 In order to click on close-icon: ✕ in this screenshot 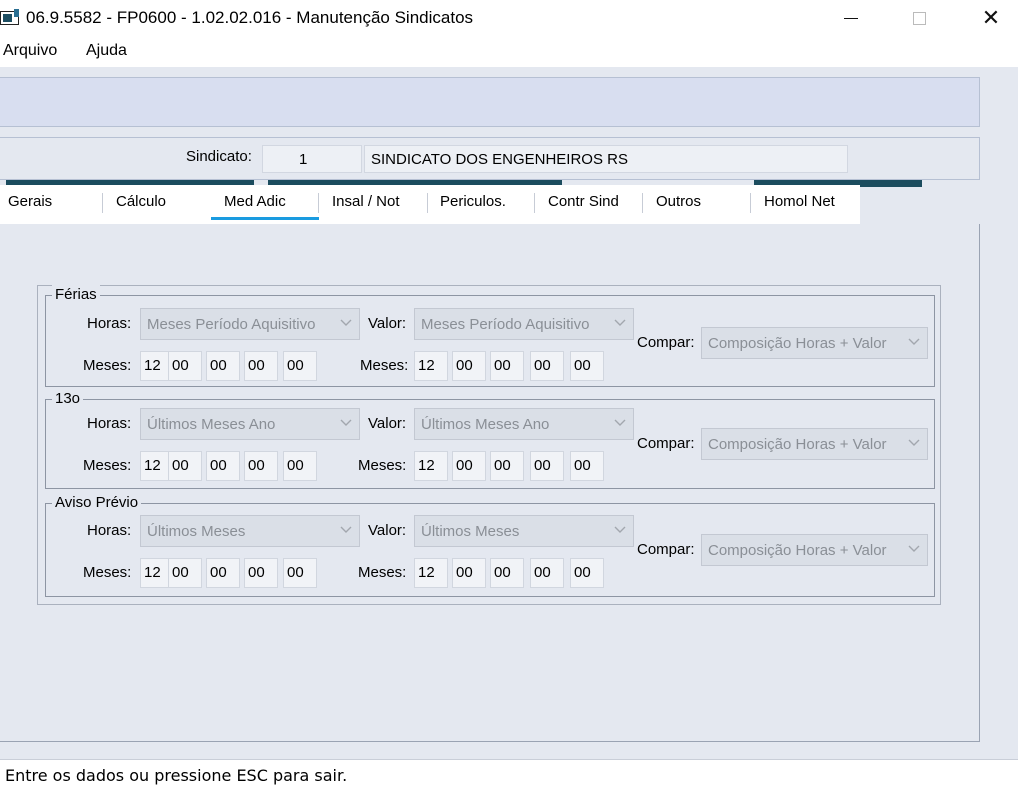, I will do `click(991, 17)`.